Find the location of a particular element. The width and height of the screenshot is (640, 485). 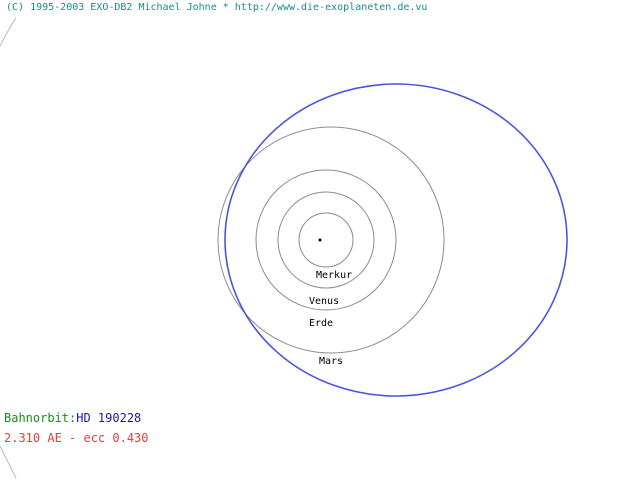

orbit-mercury is located at coordinates (326, 240).